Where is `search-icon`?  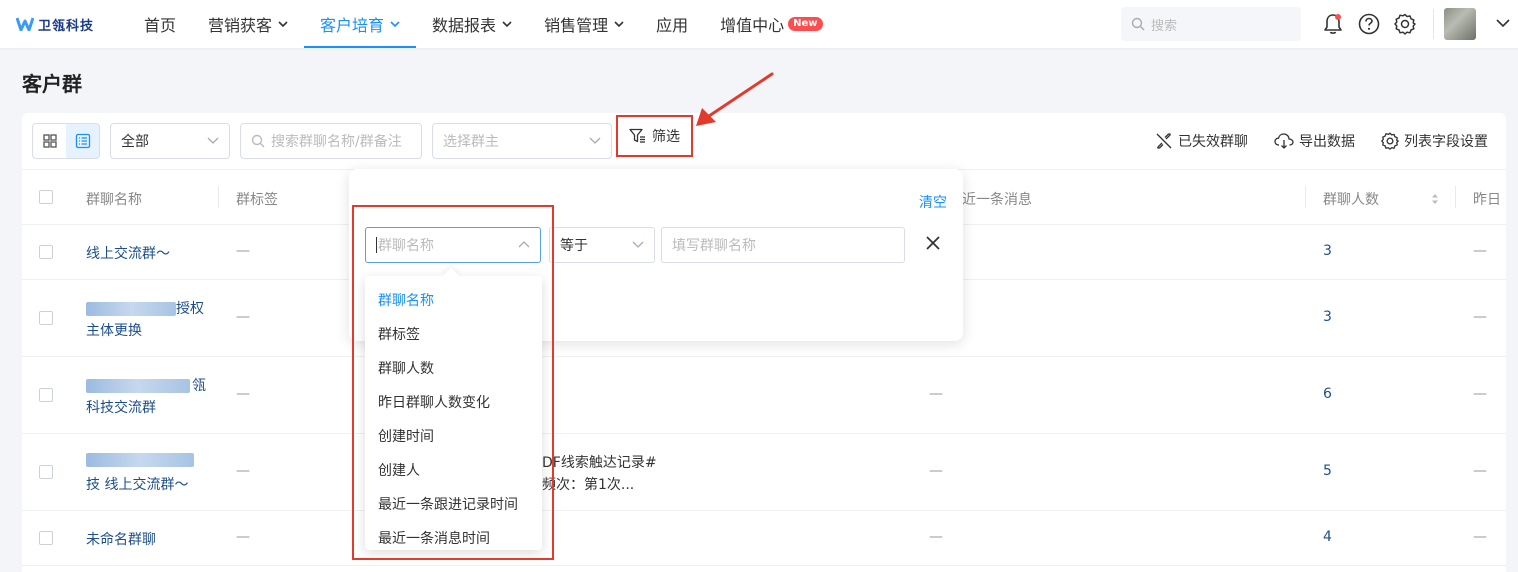
search-icon is located at coordinates (258, 141).